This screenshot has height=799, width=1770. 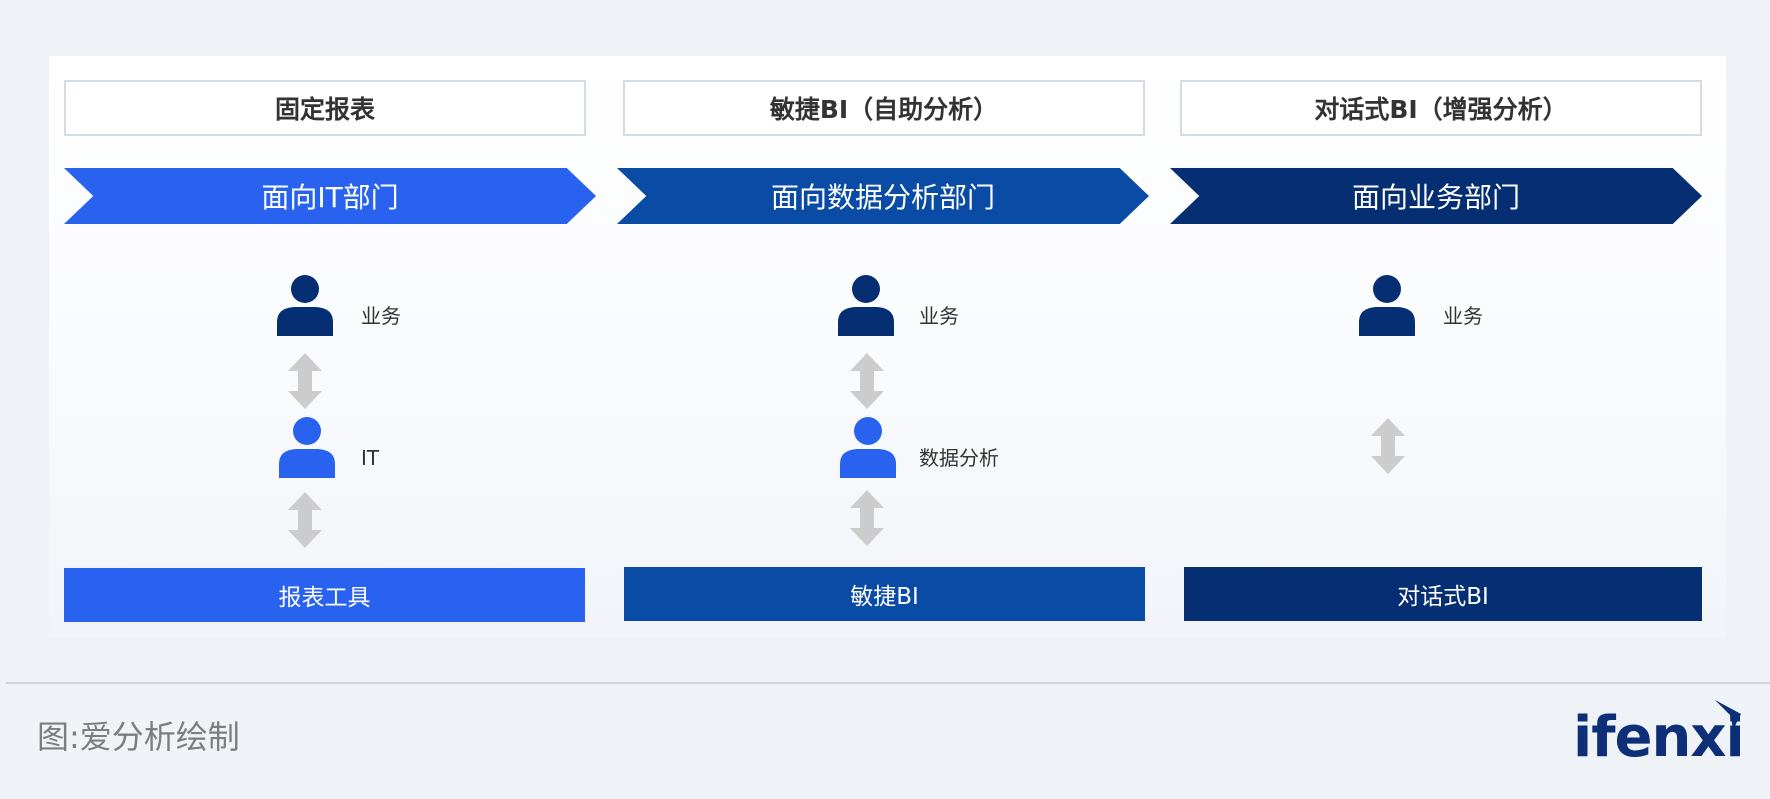 I want to click on logo-arrow-icon, so click(x=1728, y=715).